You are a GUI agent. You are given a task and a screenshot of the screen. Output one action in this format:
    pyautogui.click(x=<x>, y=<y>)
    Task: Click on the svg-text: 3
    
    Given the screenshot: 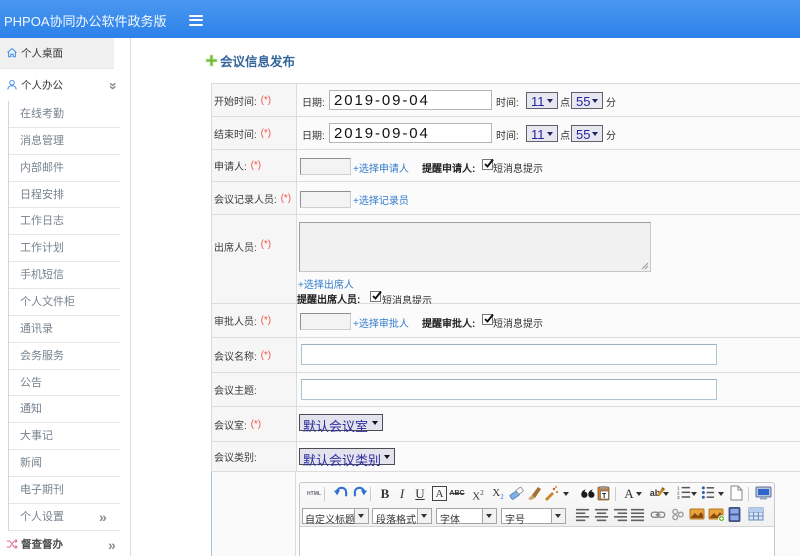 What is the action you would take?
    pyautogui.click(x=678, y=497)
    